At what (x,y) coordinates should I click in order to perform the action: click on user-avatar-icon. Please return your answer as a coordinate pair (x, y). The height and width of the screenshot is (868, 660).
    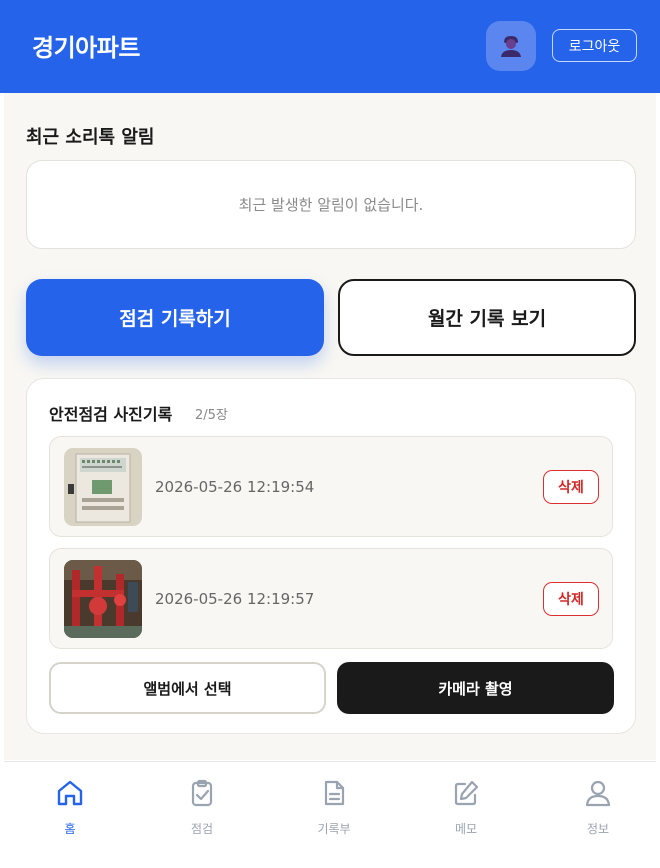
    Looking at the image, I should click on (511, 46).